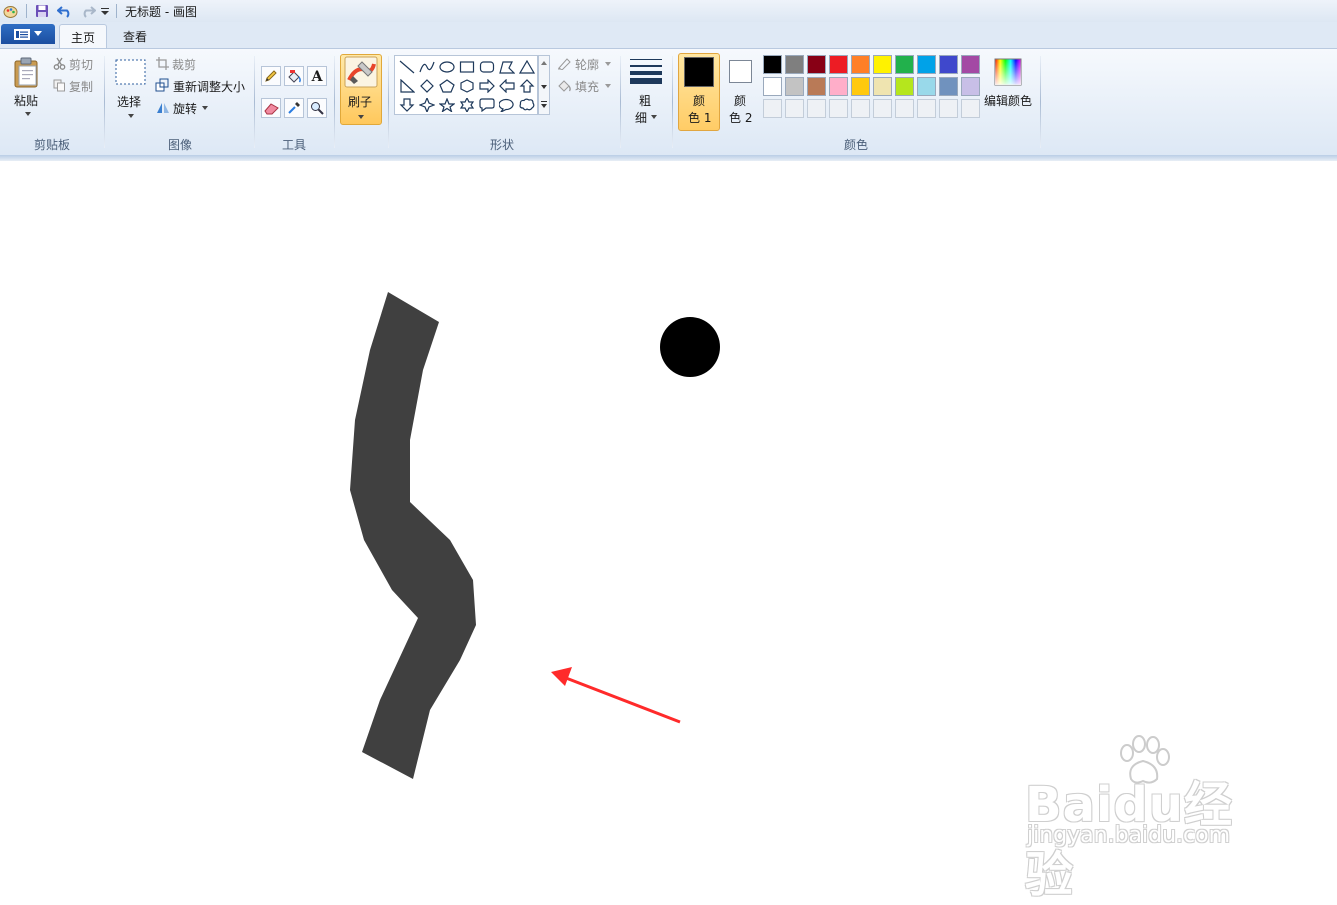  I want to click on crop-button: 裁剪, so click(184, 64).